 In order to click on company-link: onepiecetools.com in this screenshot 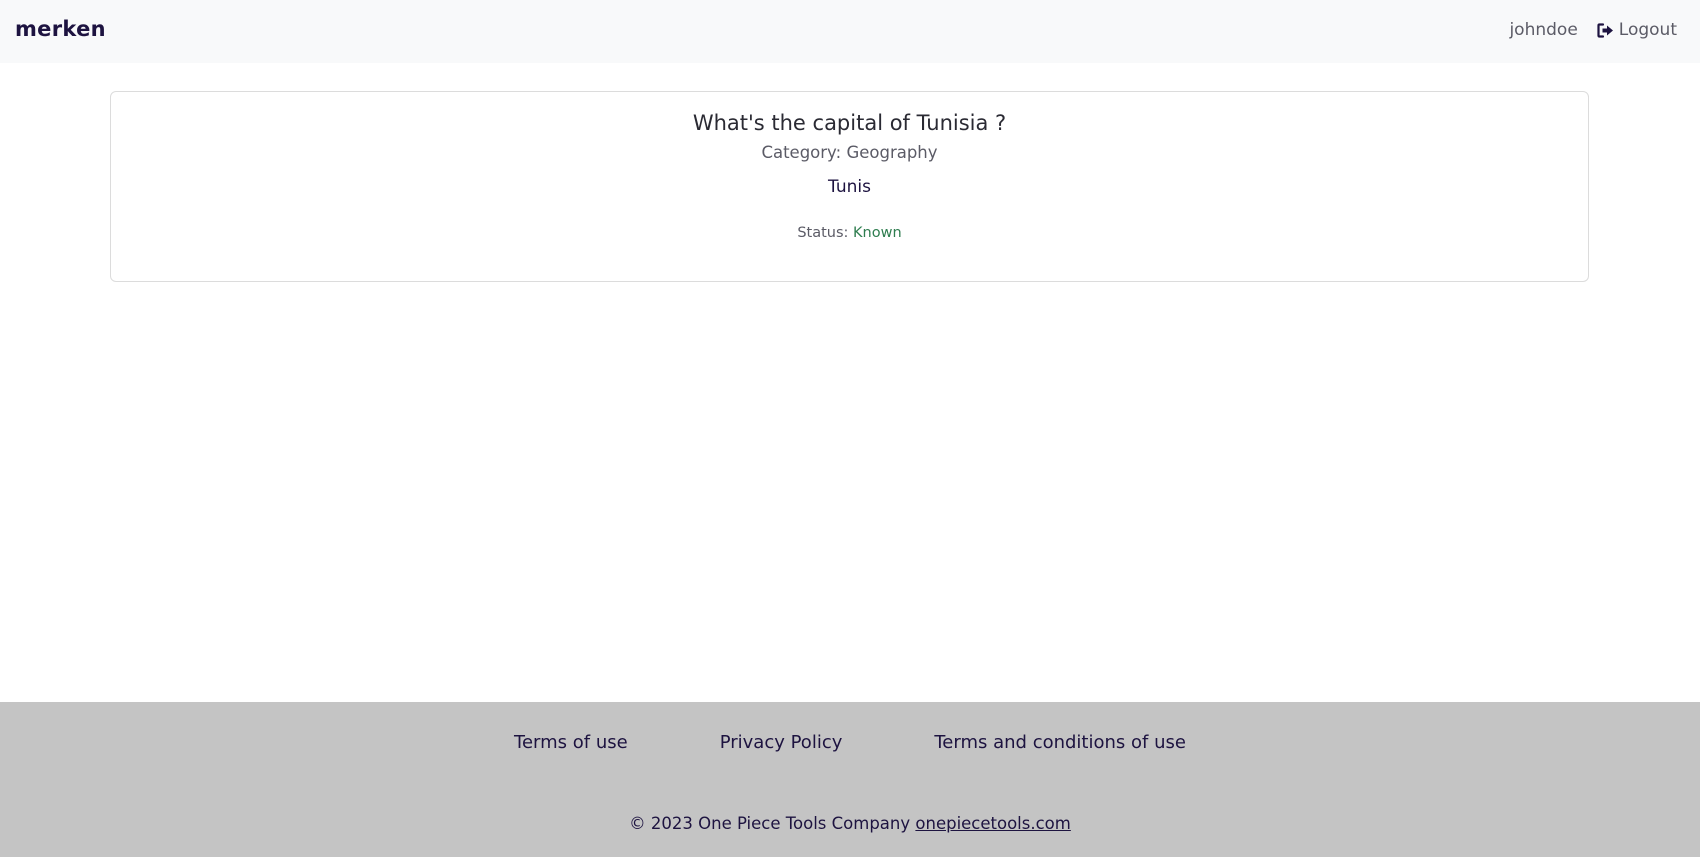, I will do `click(992, 823)`.